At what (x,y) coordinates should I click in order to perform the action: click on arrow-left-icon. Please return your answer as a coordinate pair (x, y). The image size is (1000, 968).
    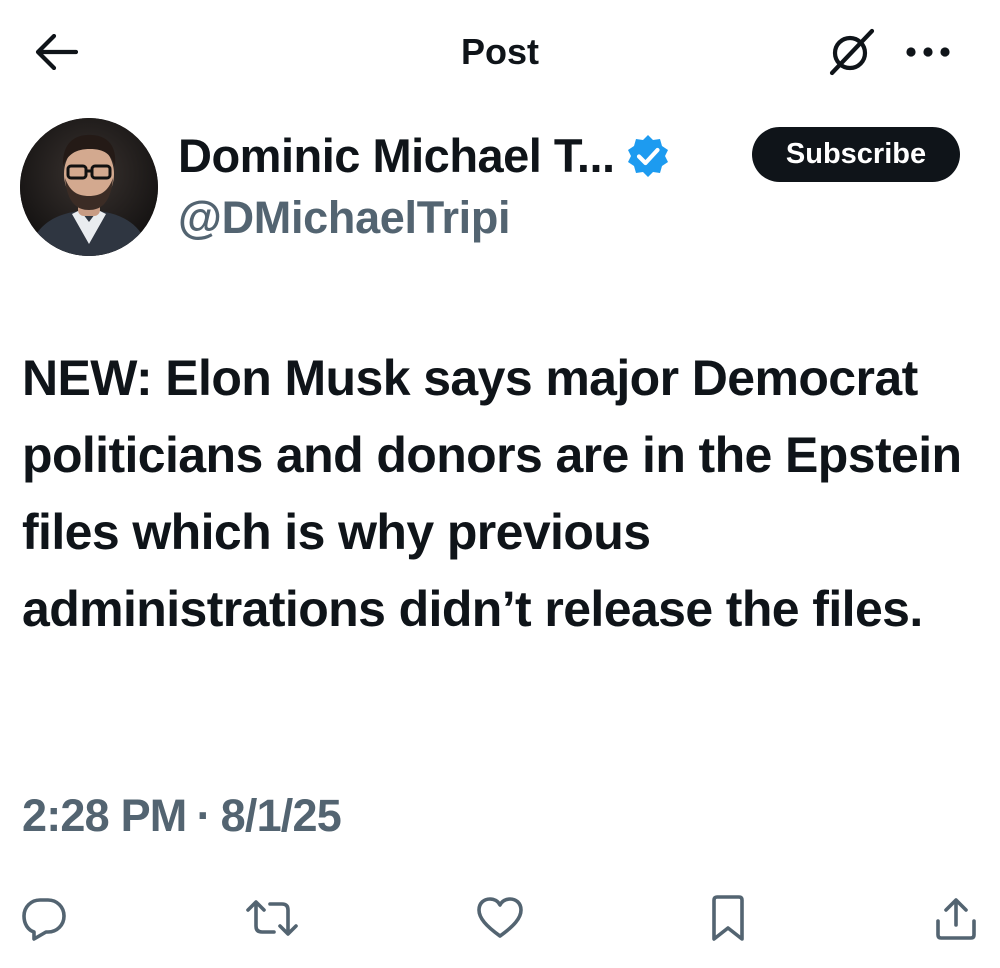
    Looking at the image, I should click on (56, 52).